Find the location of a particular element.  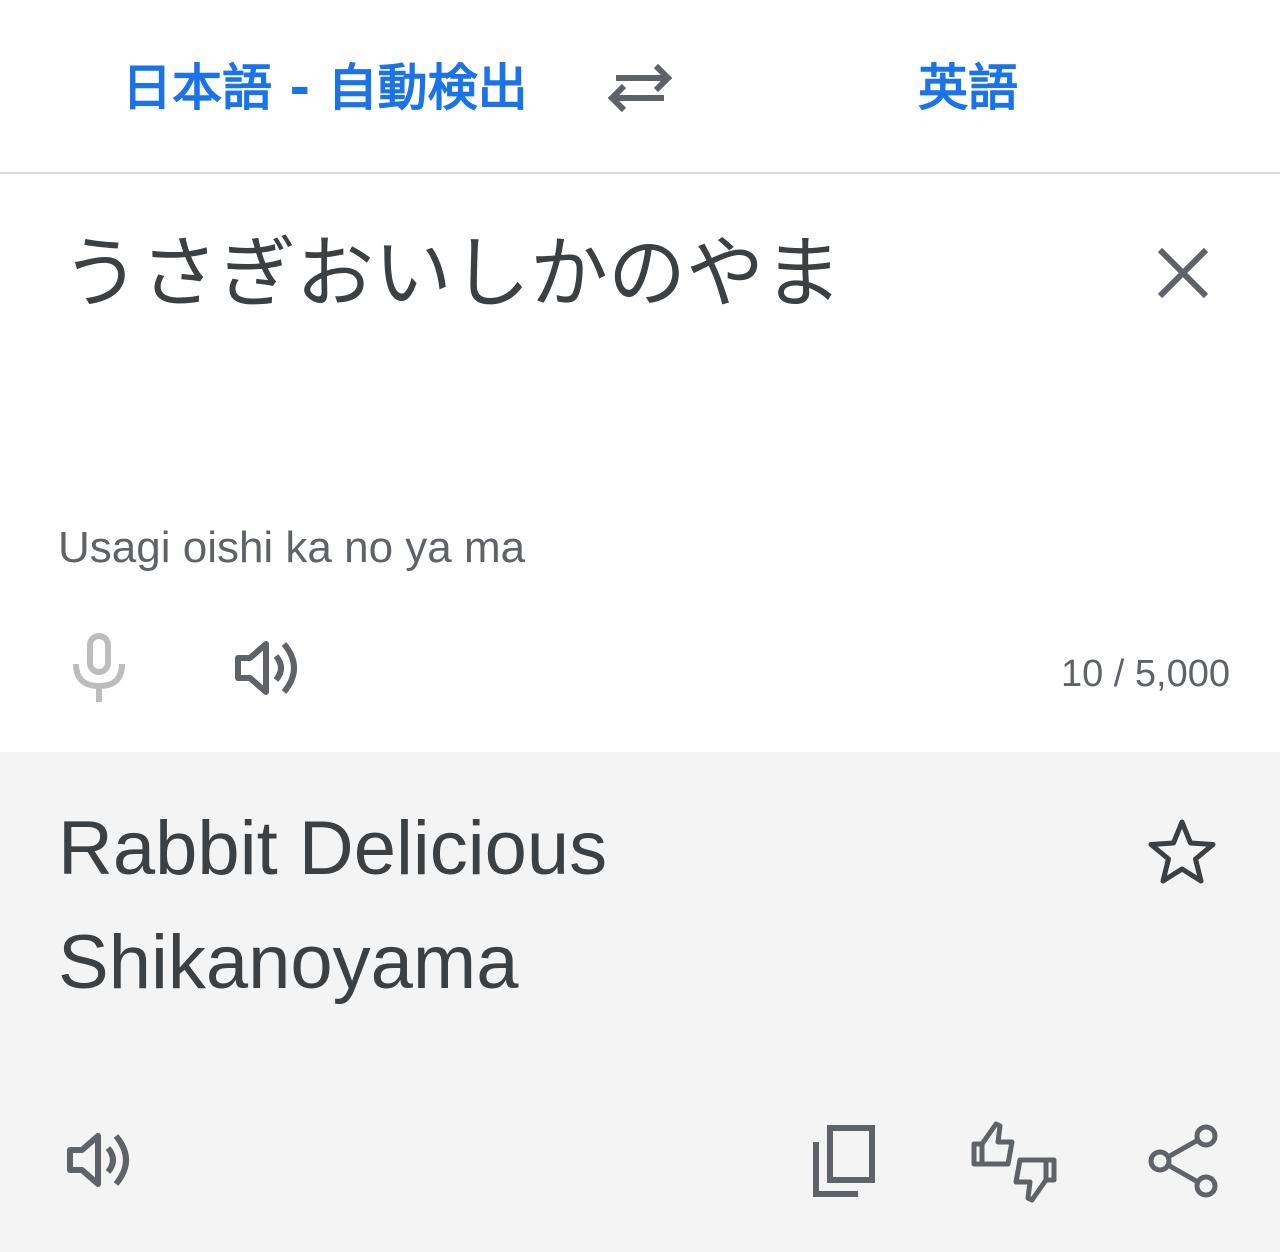

swap-arrows-icon is located at coordinates (640, 88).